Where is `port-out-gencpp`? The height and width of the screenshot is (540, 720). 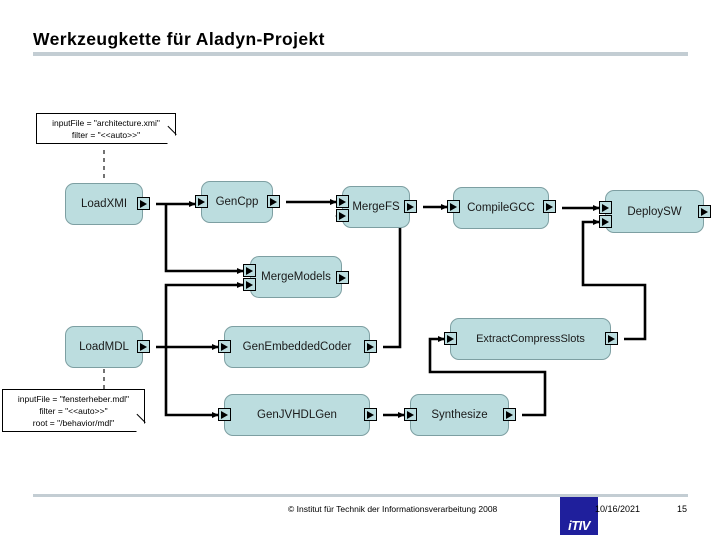
port-out-gencpp is located at coordinates (273, 201).